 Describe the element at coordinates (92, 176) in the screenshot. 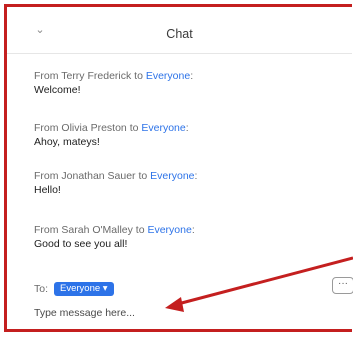

I see `message-sender: From Jonathan Sauer to` at that location.